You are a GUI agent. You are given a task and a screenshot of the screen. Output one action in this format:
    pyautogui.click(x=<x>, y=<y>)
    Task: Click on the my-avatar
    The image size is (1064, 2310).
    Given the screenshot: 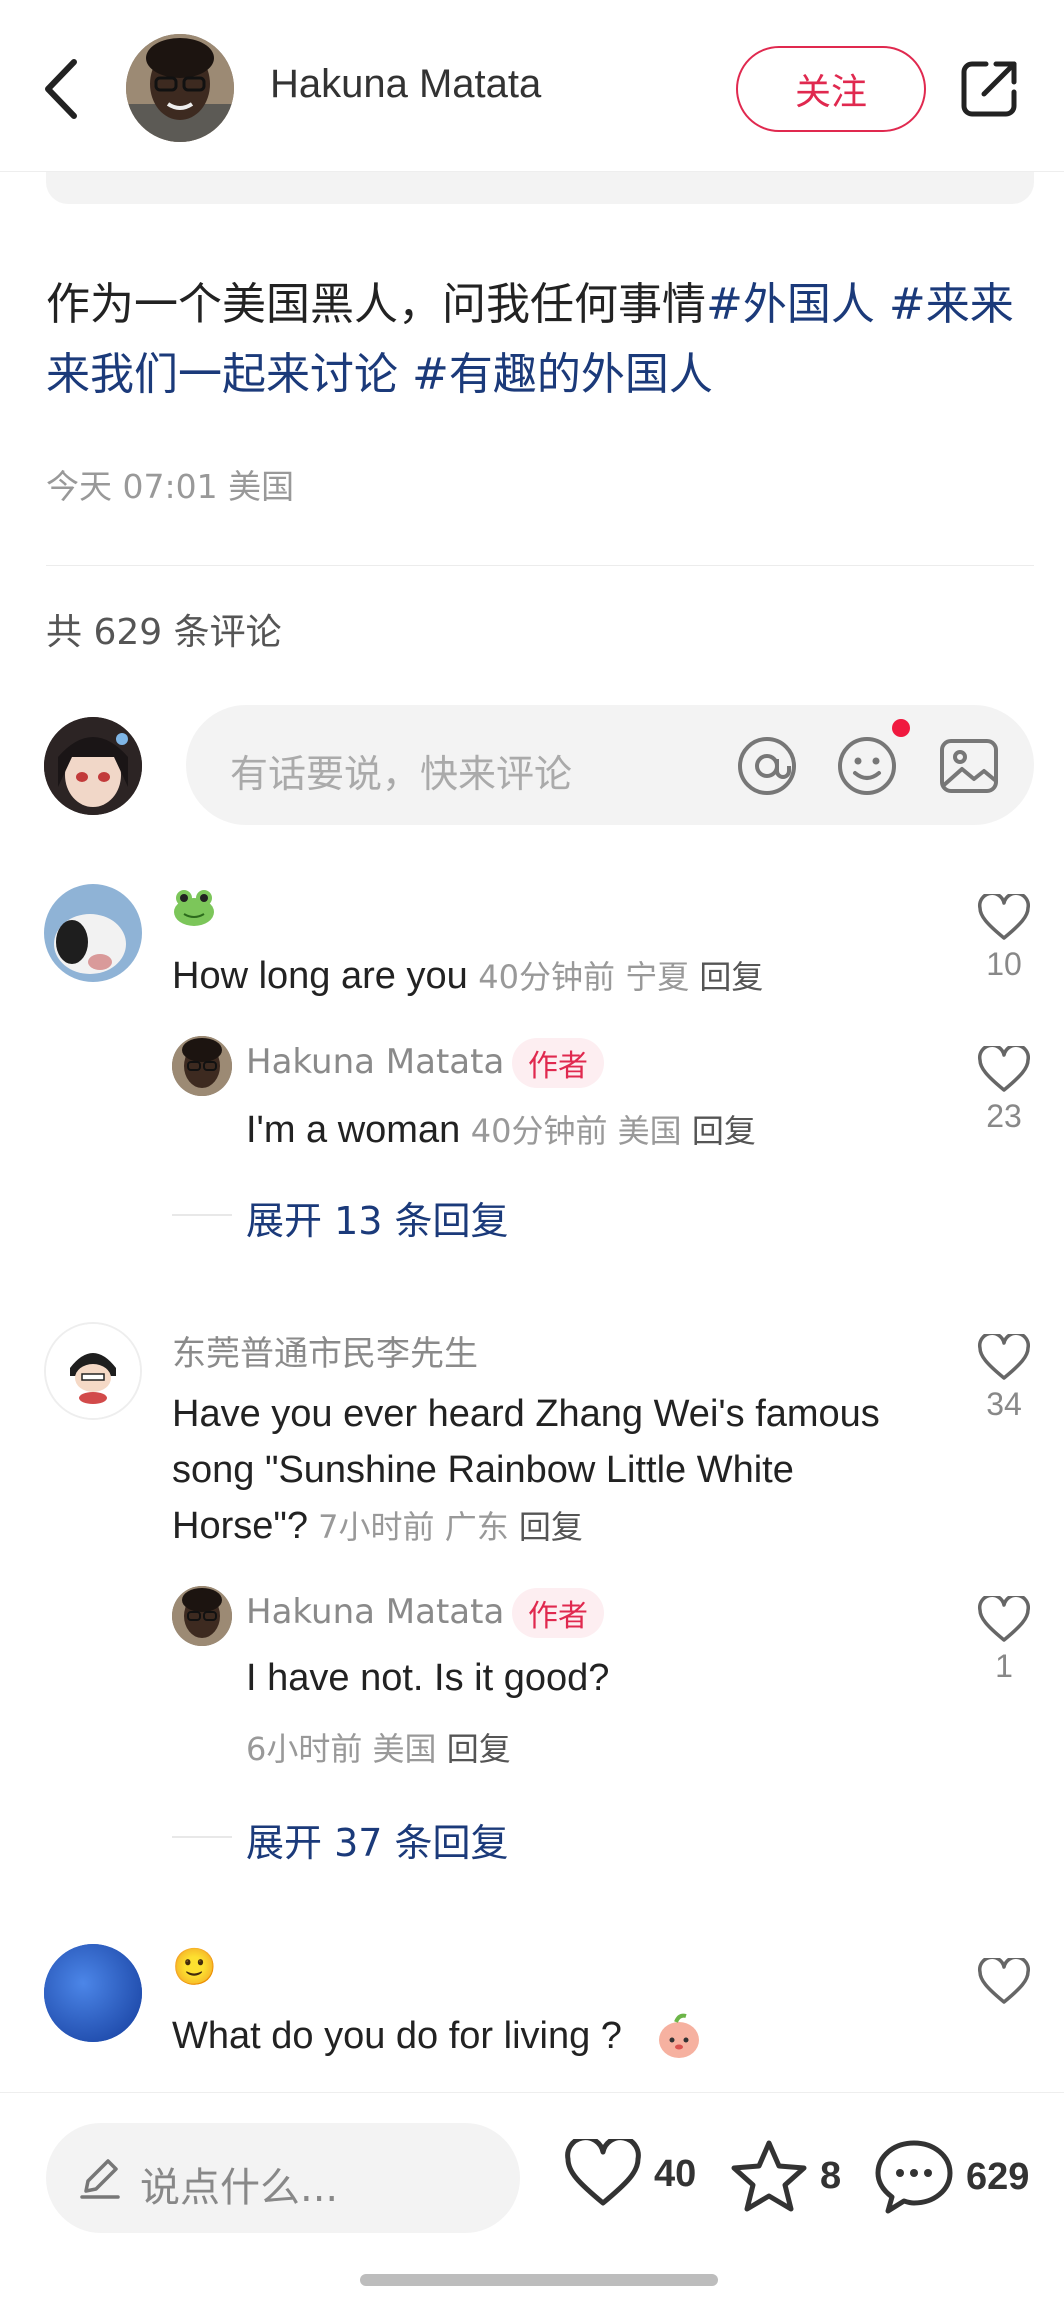 What is the action you would take?
    pyautogui.click(x=93, y=766)
    